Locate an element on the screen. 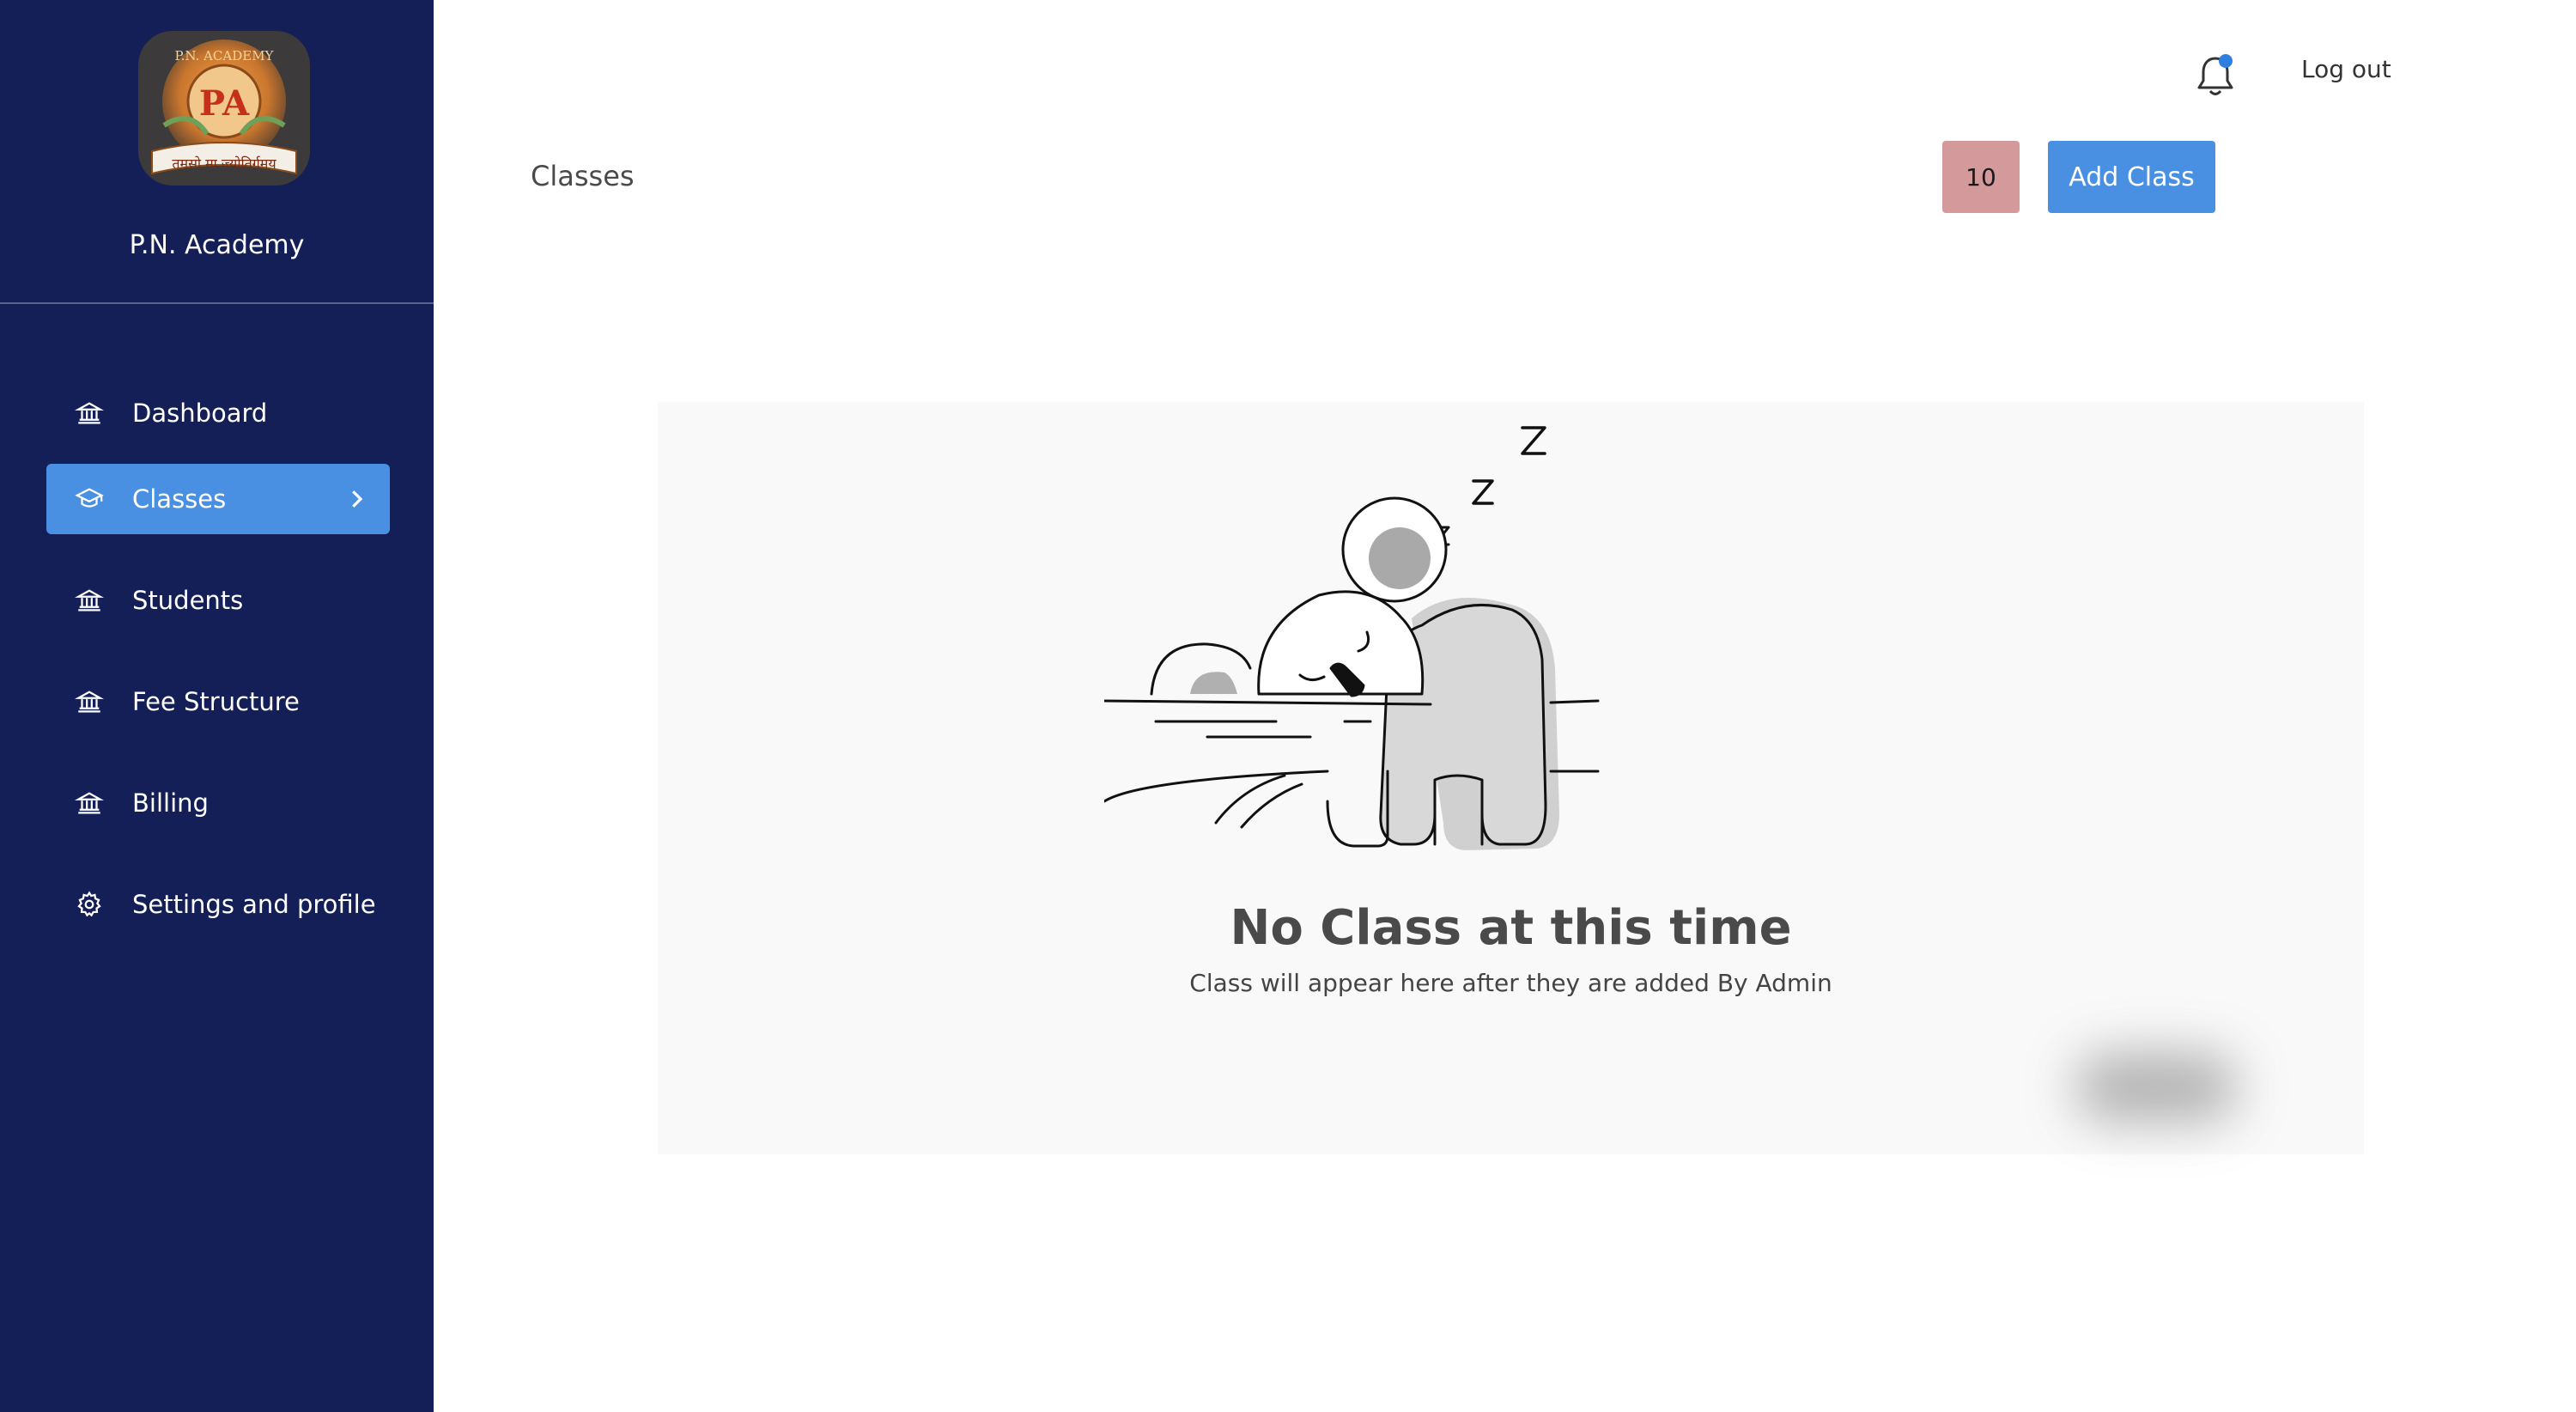  gear-icon is located at coordinates (89, 904).